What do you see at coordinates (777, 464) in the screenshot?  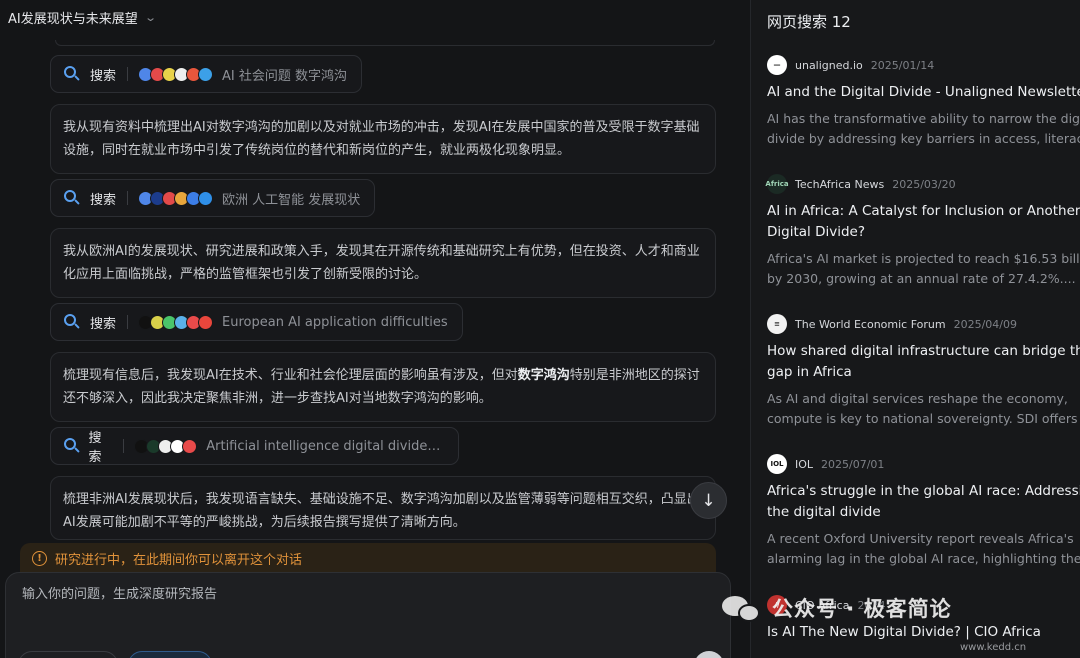 I see `iol-logo: IOL` at bounding box center [777, 464].